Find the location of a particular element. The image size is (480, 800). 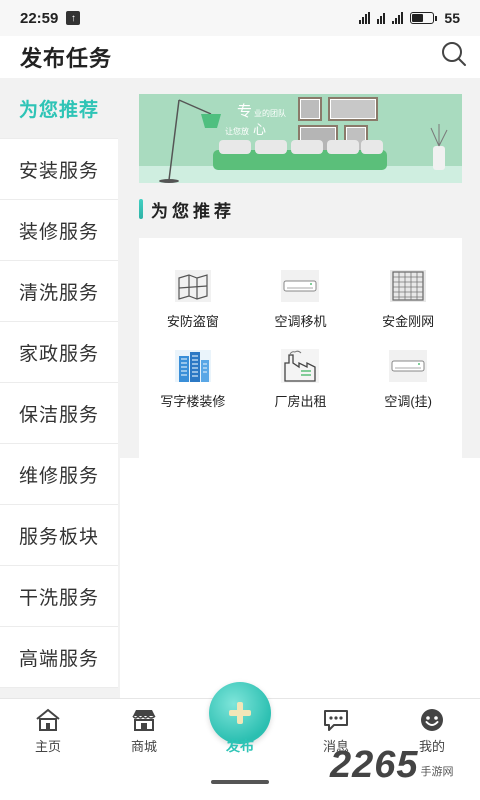

service-item-wall-ac: 空调(挂) is located at coordinates (408, 379).